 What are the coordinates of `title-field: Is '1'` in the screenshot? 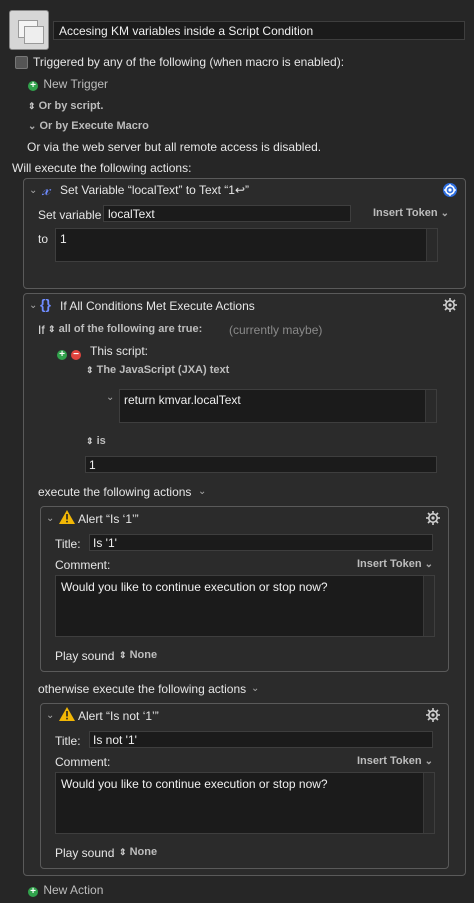 It's located at (261, 542).